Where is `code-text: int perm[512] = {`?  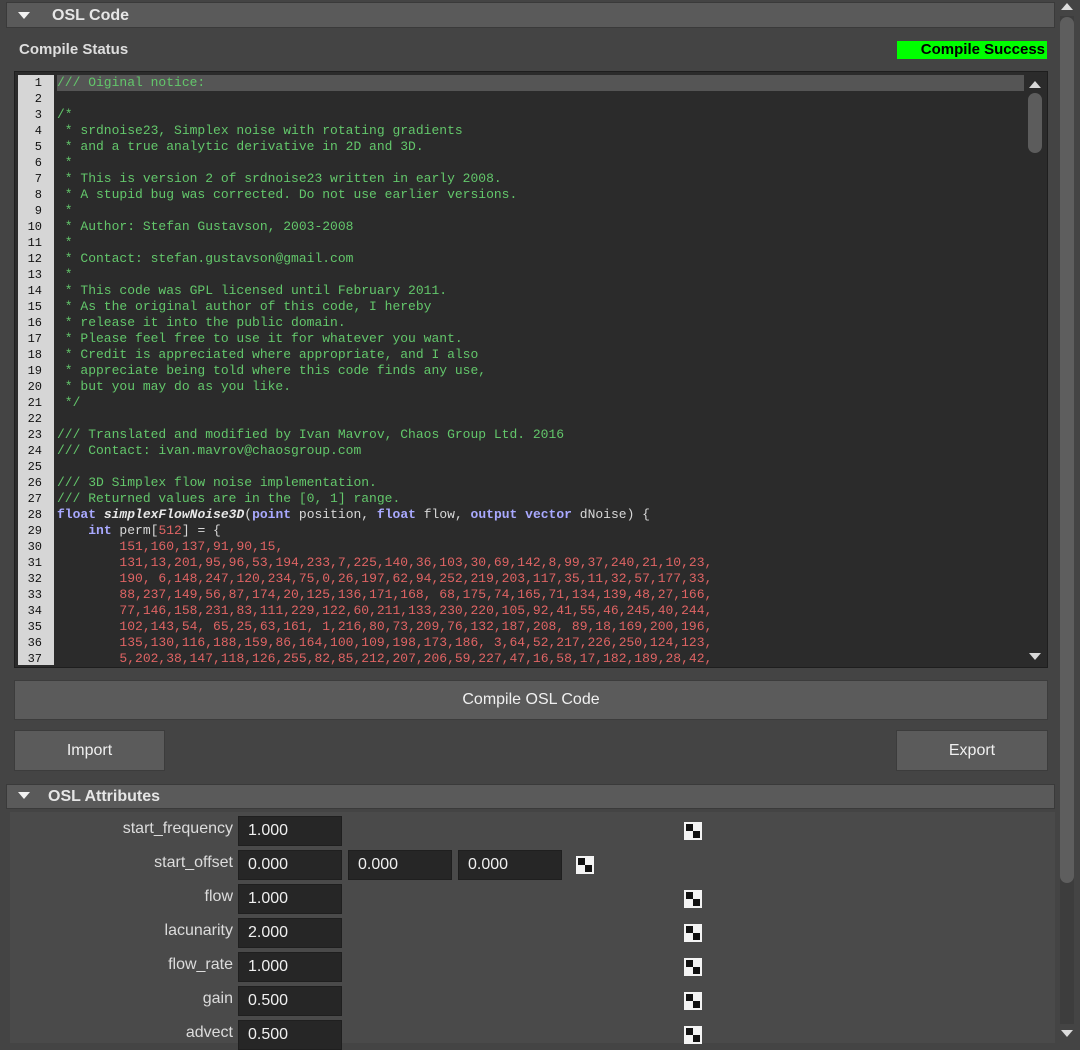
code-text: int perm[512] = { is located at coordinates (540, 531).